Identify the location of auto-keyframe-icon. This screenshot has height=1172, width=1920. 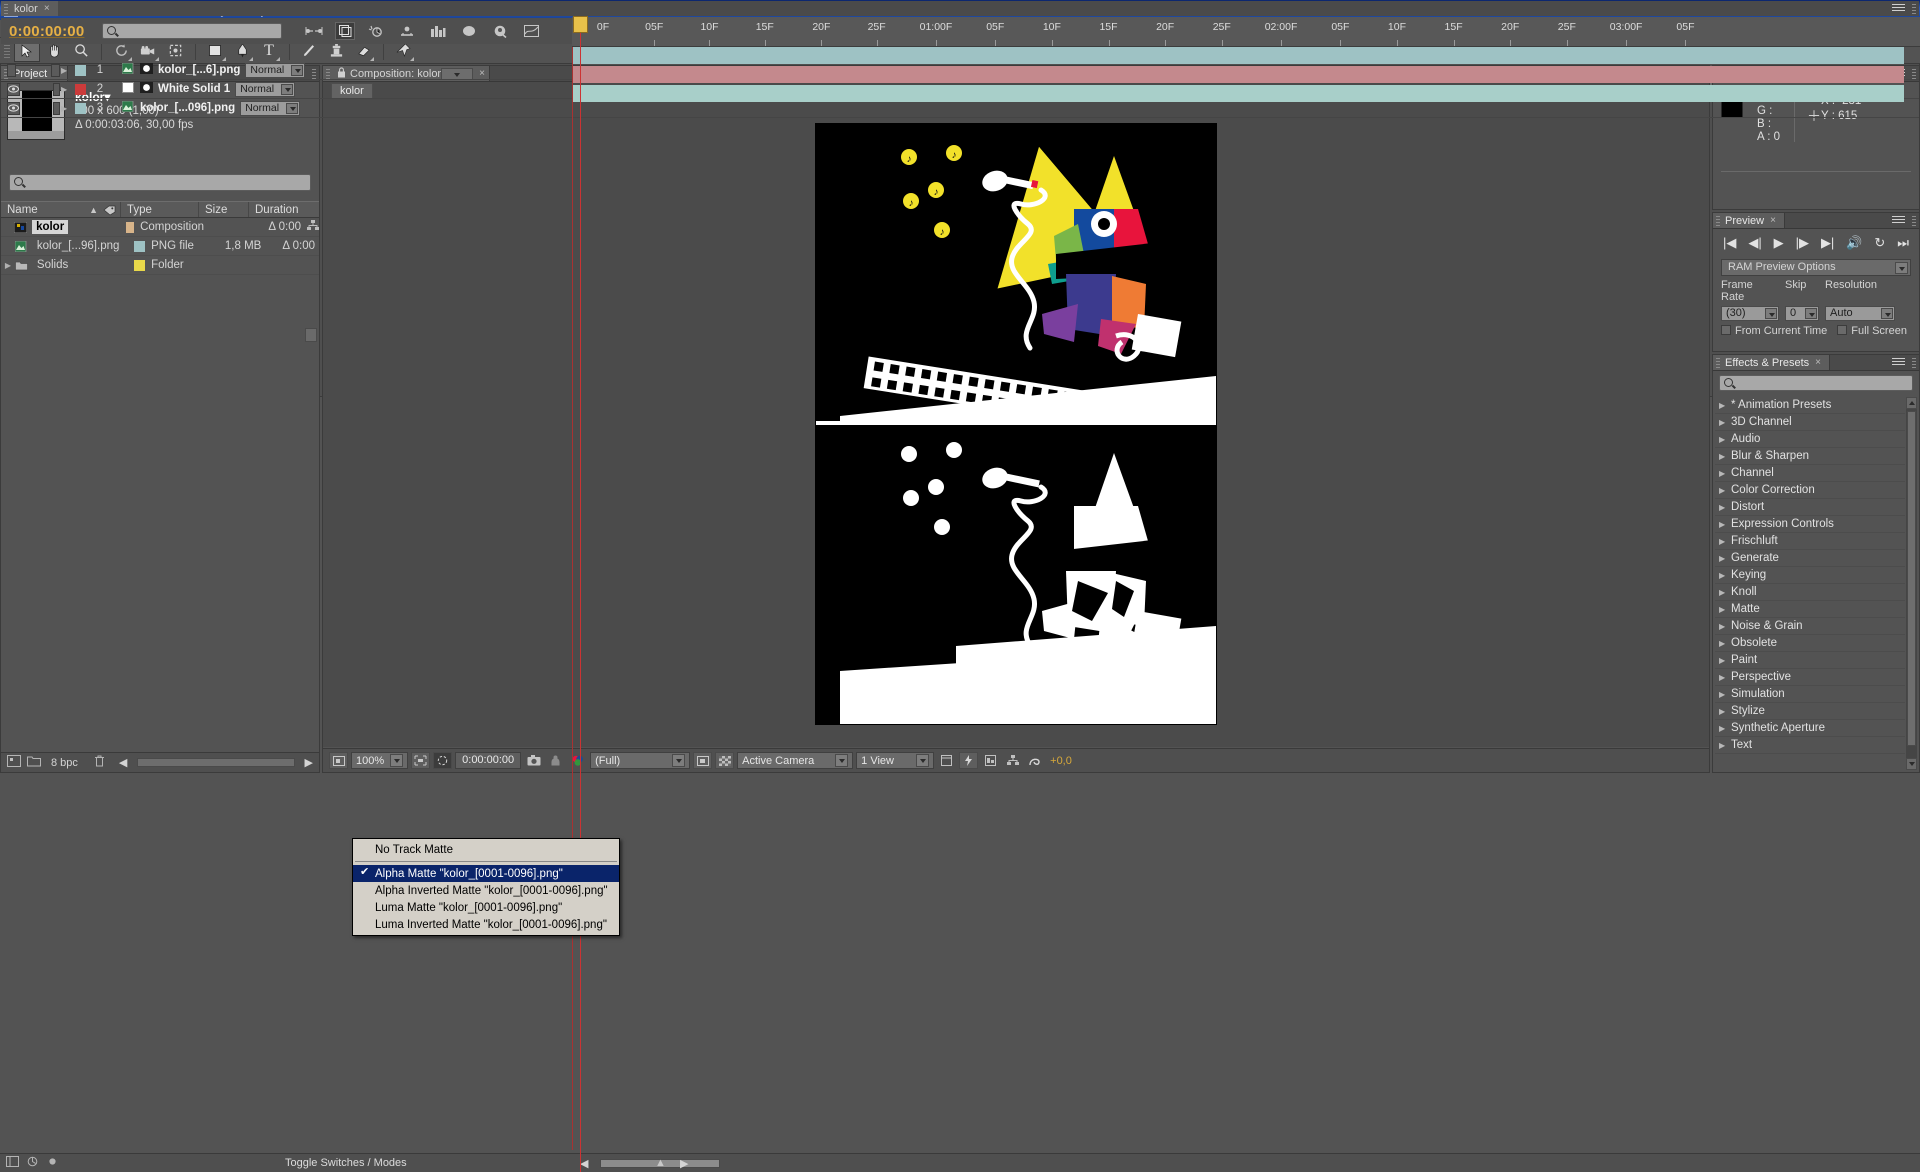
(52, 1163).